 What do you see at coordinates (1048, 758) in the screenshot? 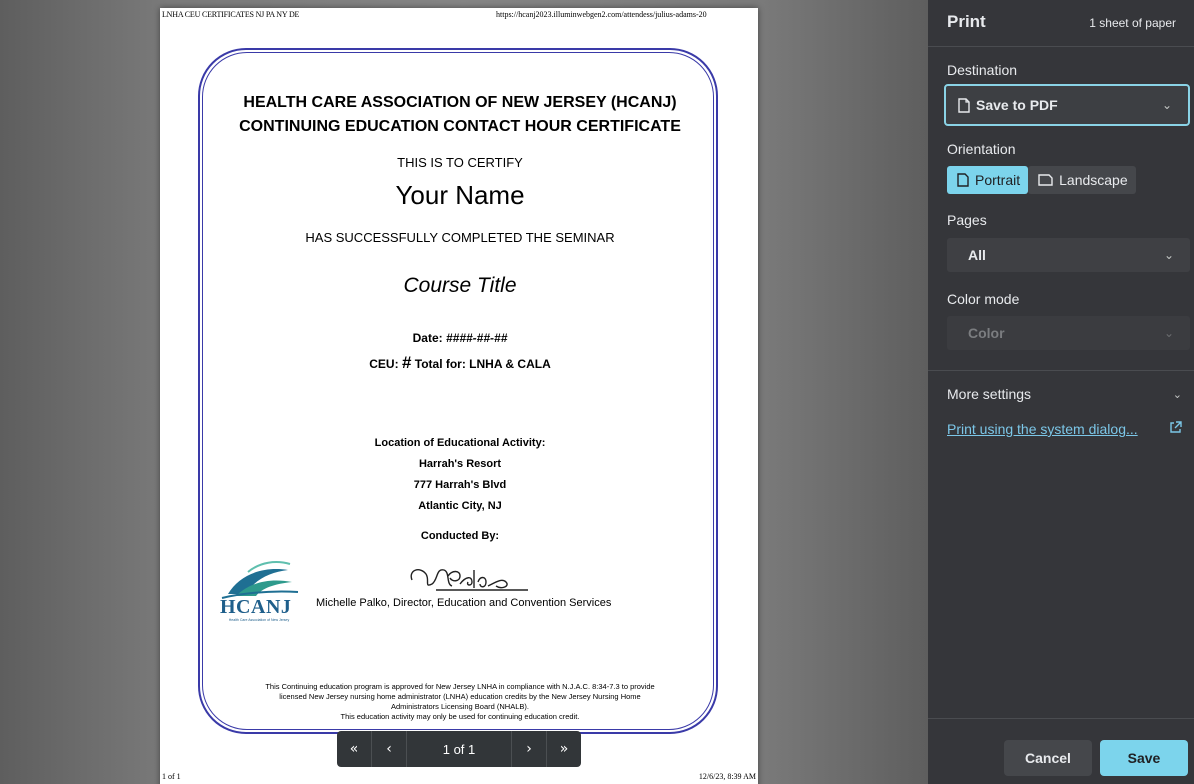
I see `cancel-button: Cancel` at bounding box center [1048, 758].